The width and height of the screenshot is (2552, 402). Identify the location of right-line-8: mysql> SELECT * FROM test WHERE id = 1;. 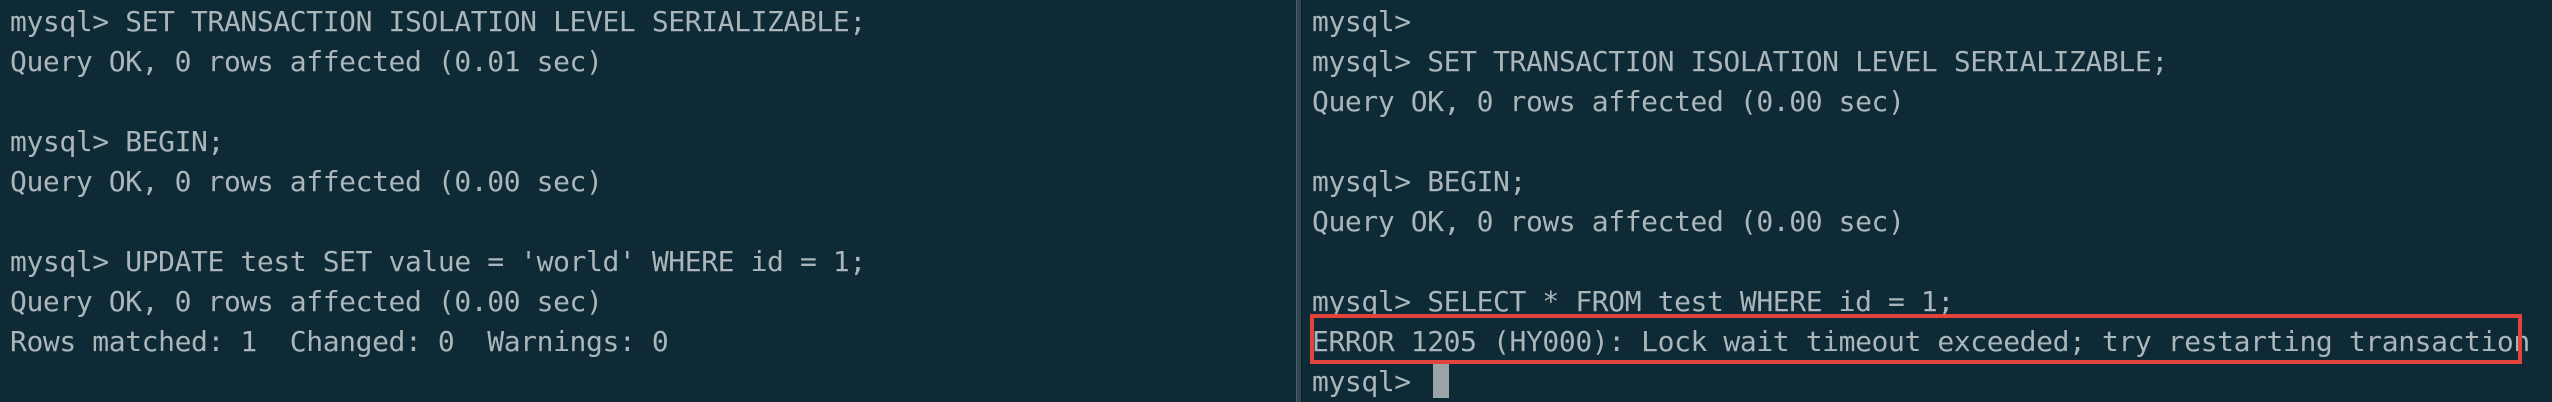
(1633, 301).